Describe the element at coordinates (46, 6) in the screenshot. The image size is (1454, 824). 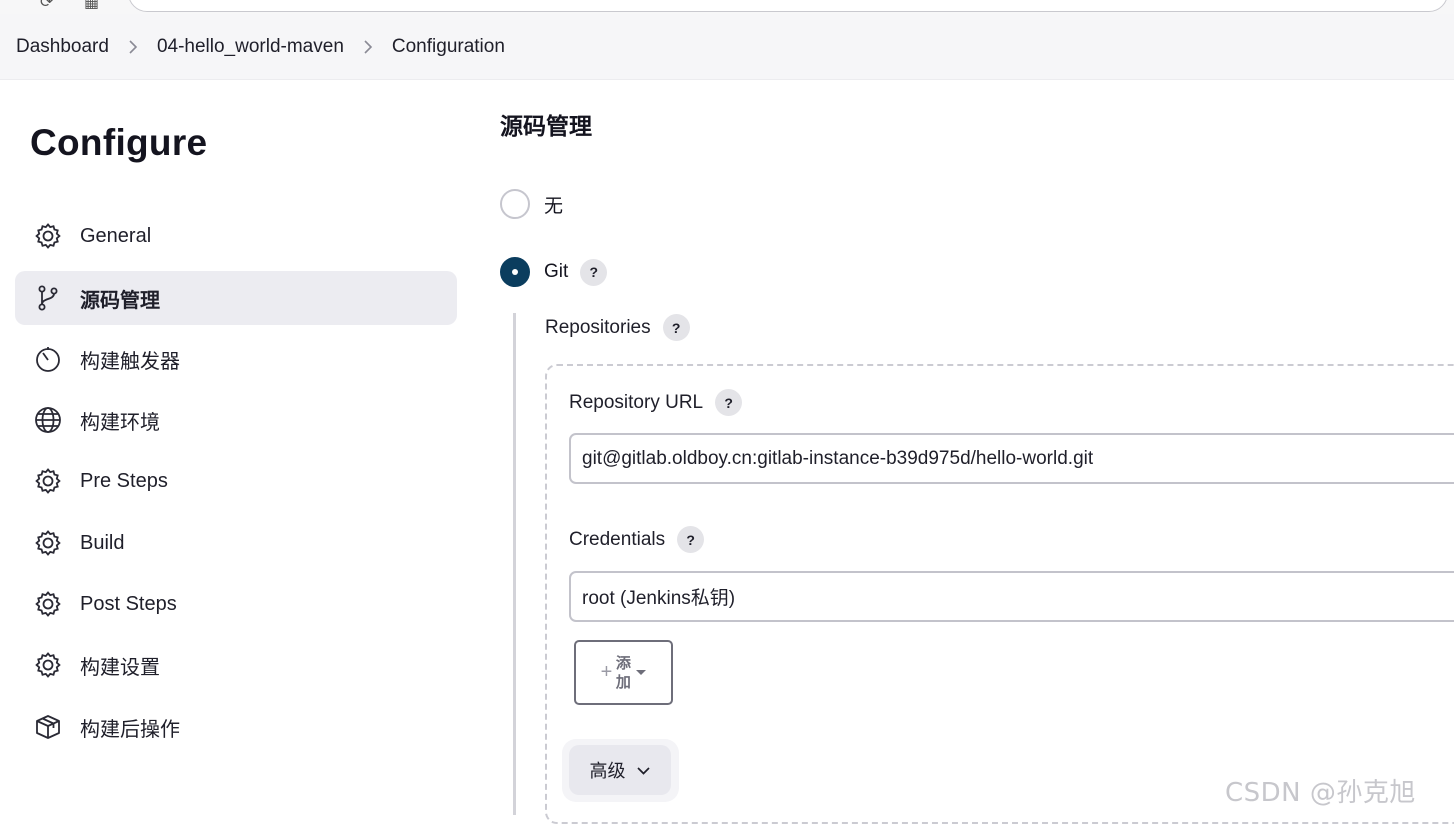
I see `reload-icon: ⟳` at that location.